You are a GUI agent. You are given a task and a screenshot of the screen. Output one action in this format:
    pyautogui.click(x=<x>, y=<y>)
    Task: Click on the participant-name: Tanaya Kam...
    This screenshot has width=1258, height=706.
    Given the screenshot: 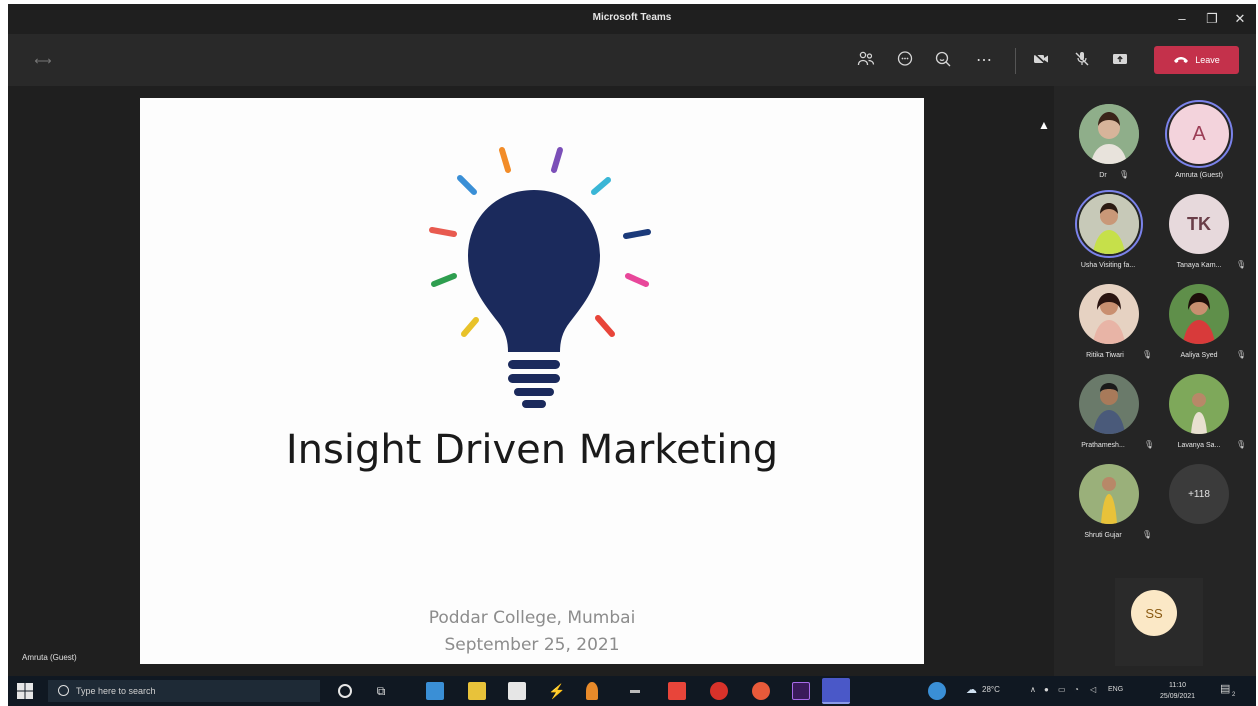 What is the action you would take?
    pyautogui.click(x=1199, y=265)
    